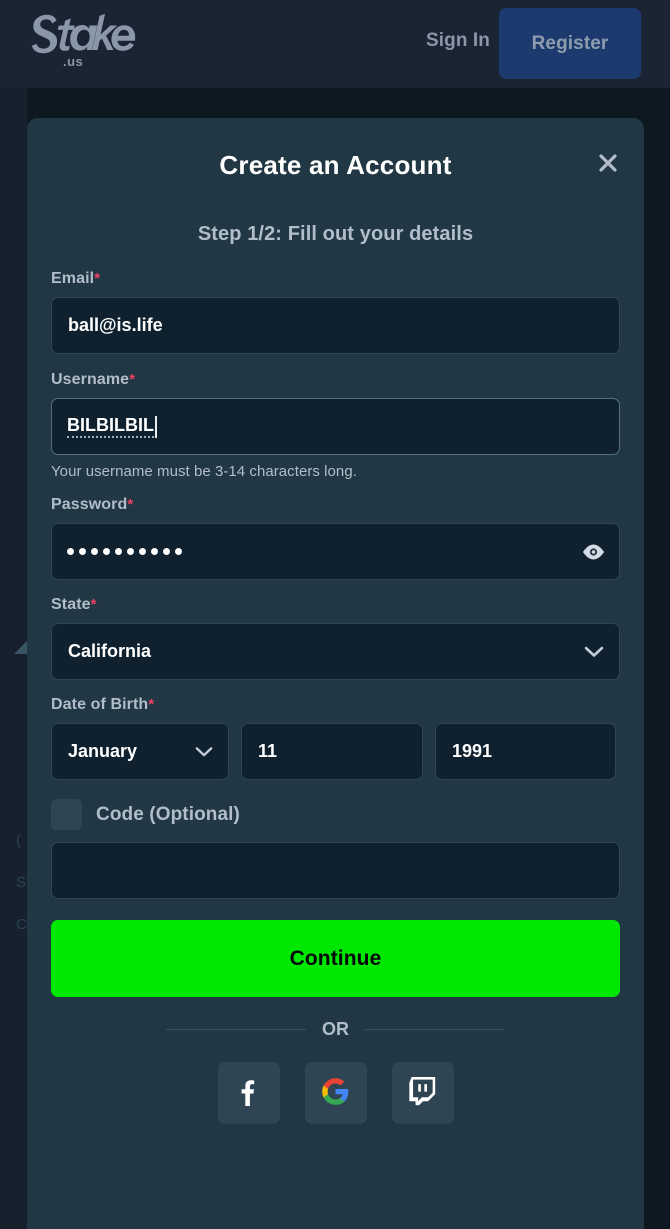  I want to click on password-label: Password*, so click(335, 505).